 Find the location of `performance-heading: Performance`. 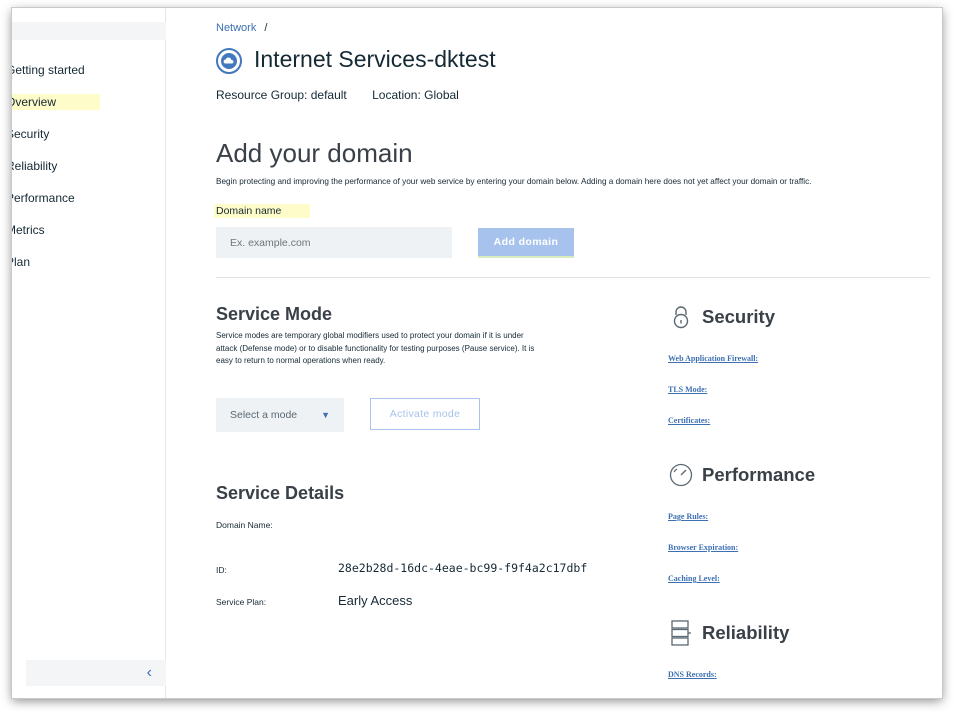

performance-heading: Performance is located at coordinates (741, 475).